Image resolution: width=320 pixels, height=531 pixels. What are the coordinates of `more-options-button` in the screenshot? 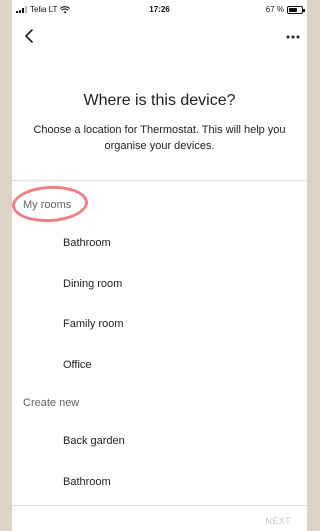 It's located at (293, 36).